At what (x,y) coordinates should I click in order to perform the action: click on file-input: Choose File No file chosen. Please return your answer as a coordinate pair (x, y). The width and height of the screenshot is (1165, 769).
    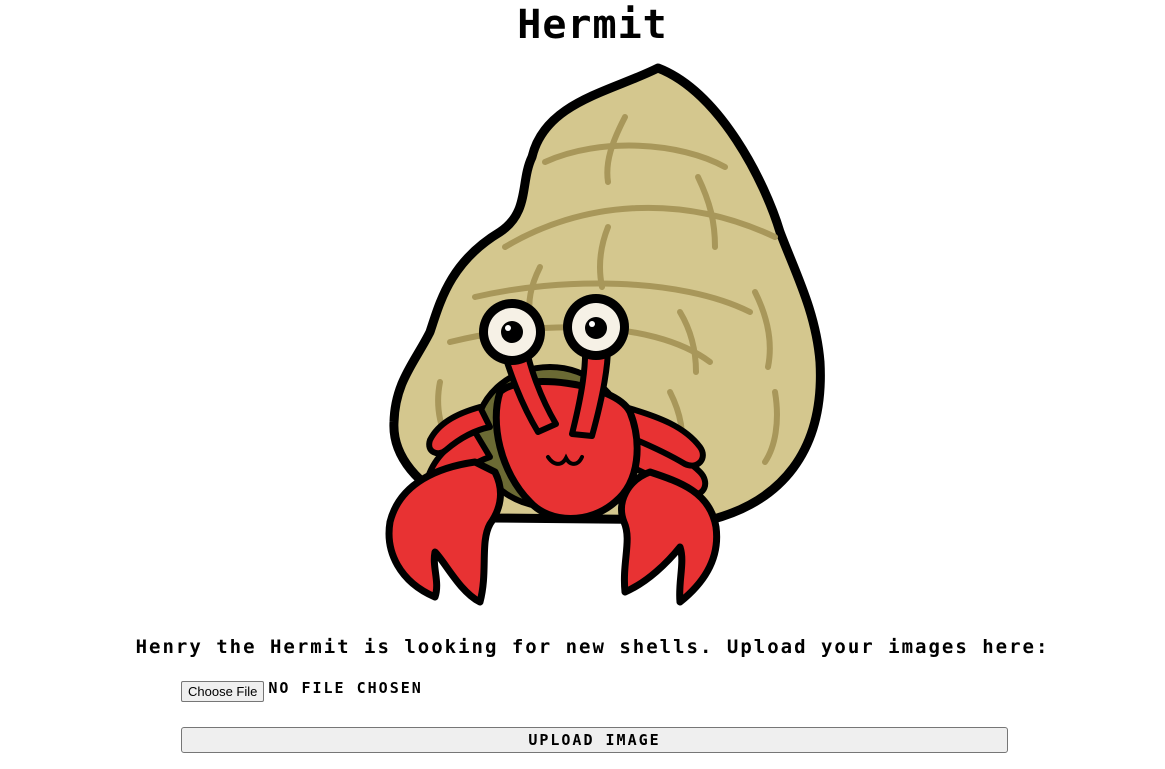
    Looking at the image, I should click on (302, 690).